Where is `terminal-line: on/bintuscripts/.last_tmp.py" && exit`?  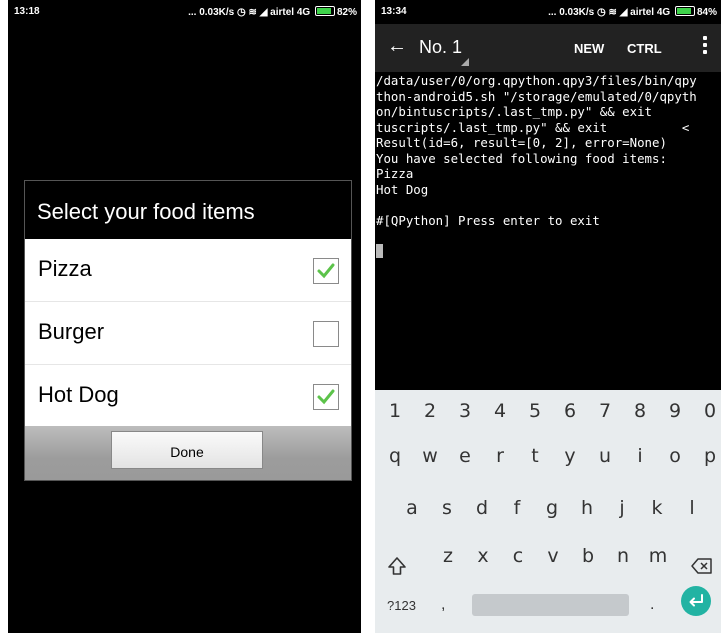 terminal-line: on/bintuscripts/.last_tmp.py" && exit is located at coordinates (514, 111).